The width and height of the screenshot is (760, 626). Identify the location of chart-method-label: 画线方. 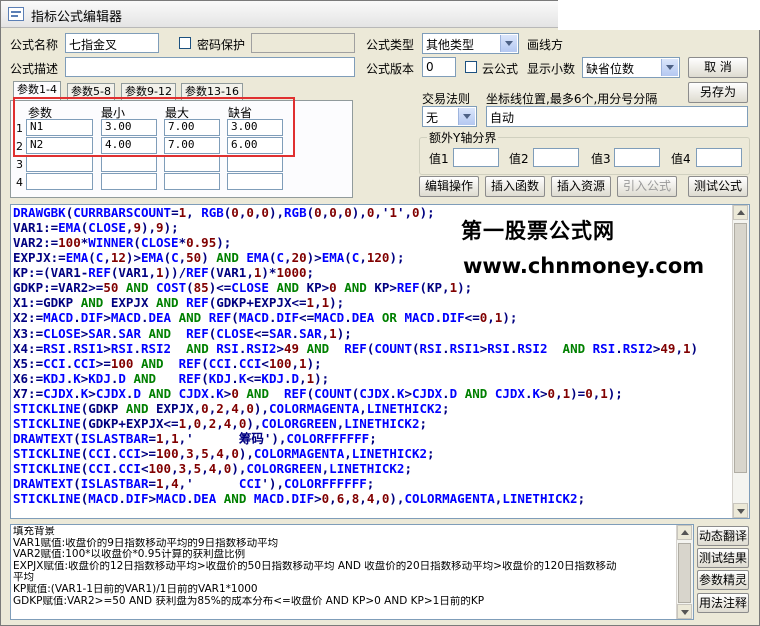
(545, 45).